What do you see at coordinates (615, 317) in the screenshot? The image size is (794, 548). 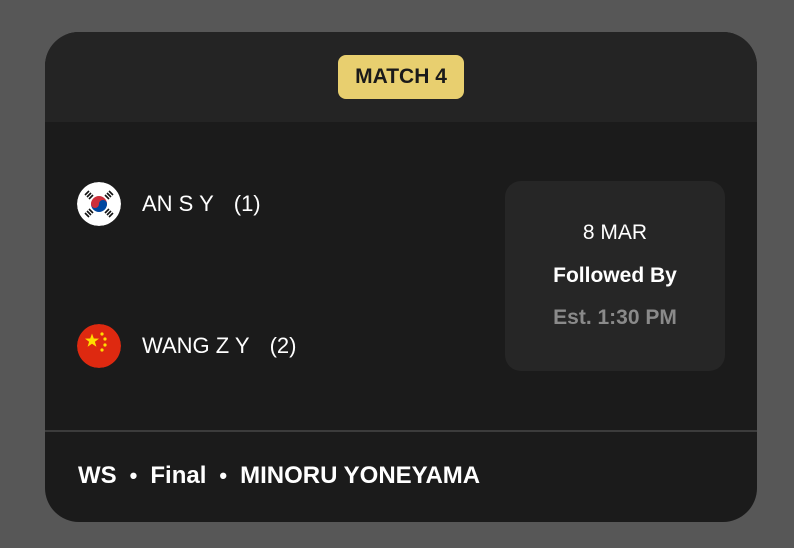 I see `estimated-time: Est. 1:30 PM` at bounding box center [615, 317].